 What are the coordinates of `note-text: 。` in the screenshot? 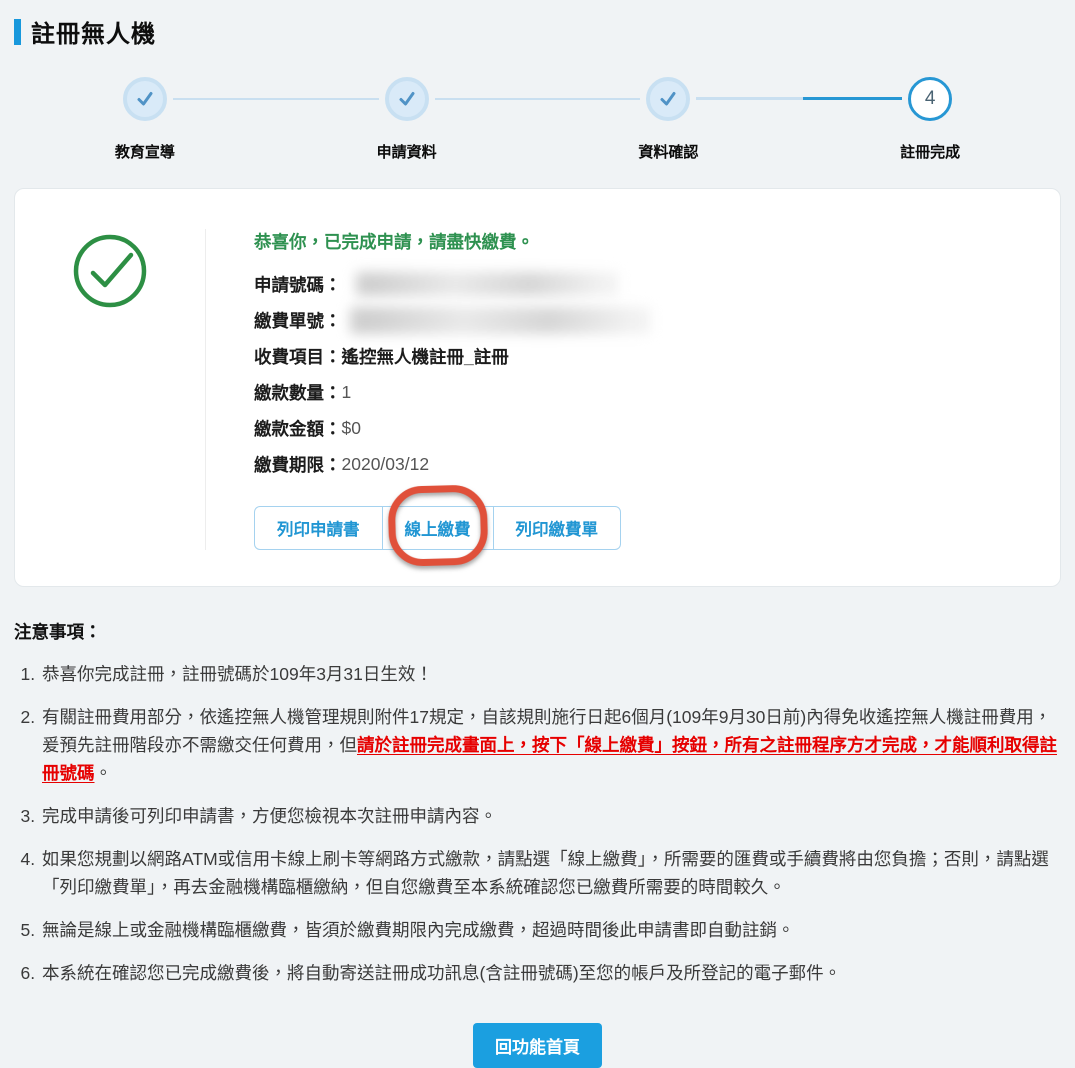 It's located at (103, 773).